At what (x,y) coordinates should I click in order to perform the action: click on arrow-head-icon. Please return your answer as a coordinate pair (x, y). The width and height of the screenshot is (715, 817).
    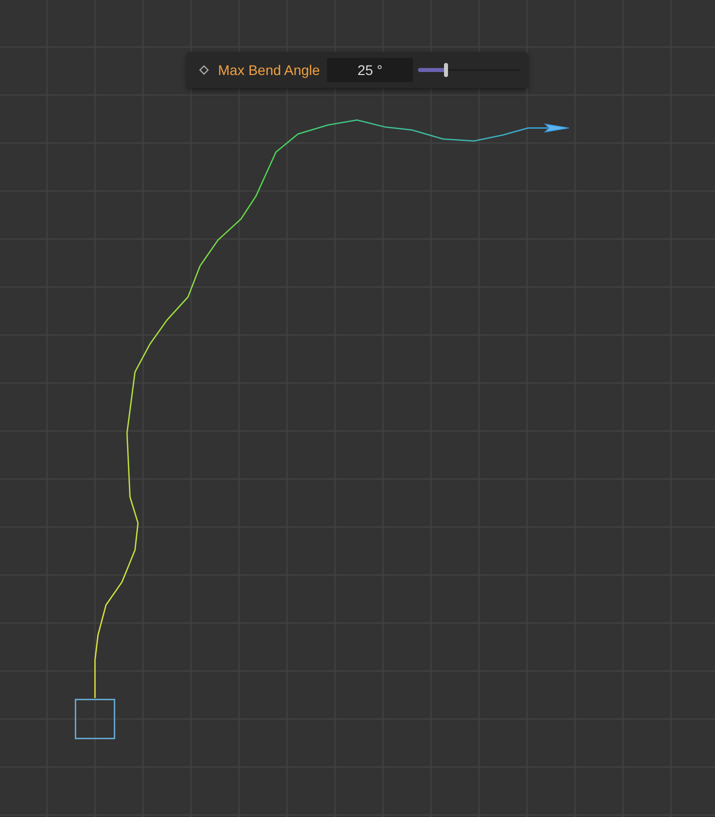
    Looking at the image, I should click on (557, 128).